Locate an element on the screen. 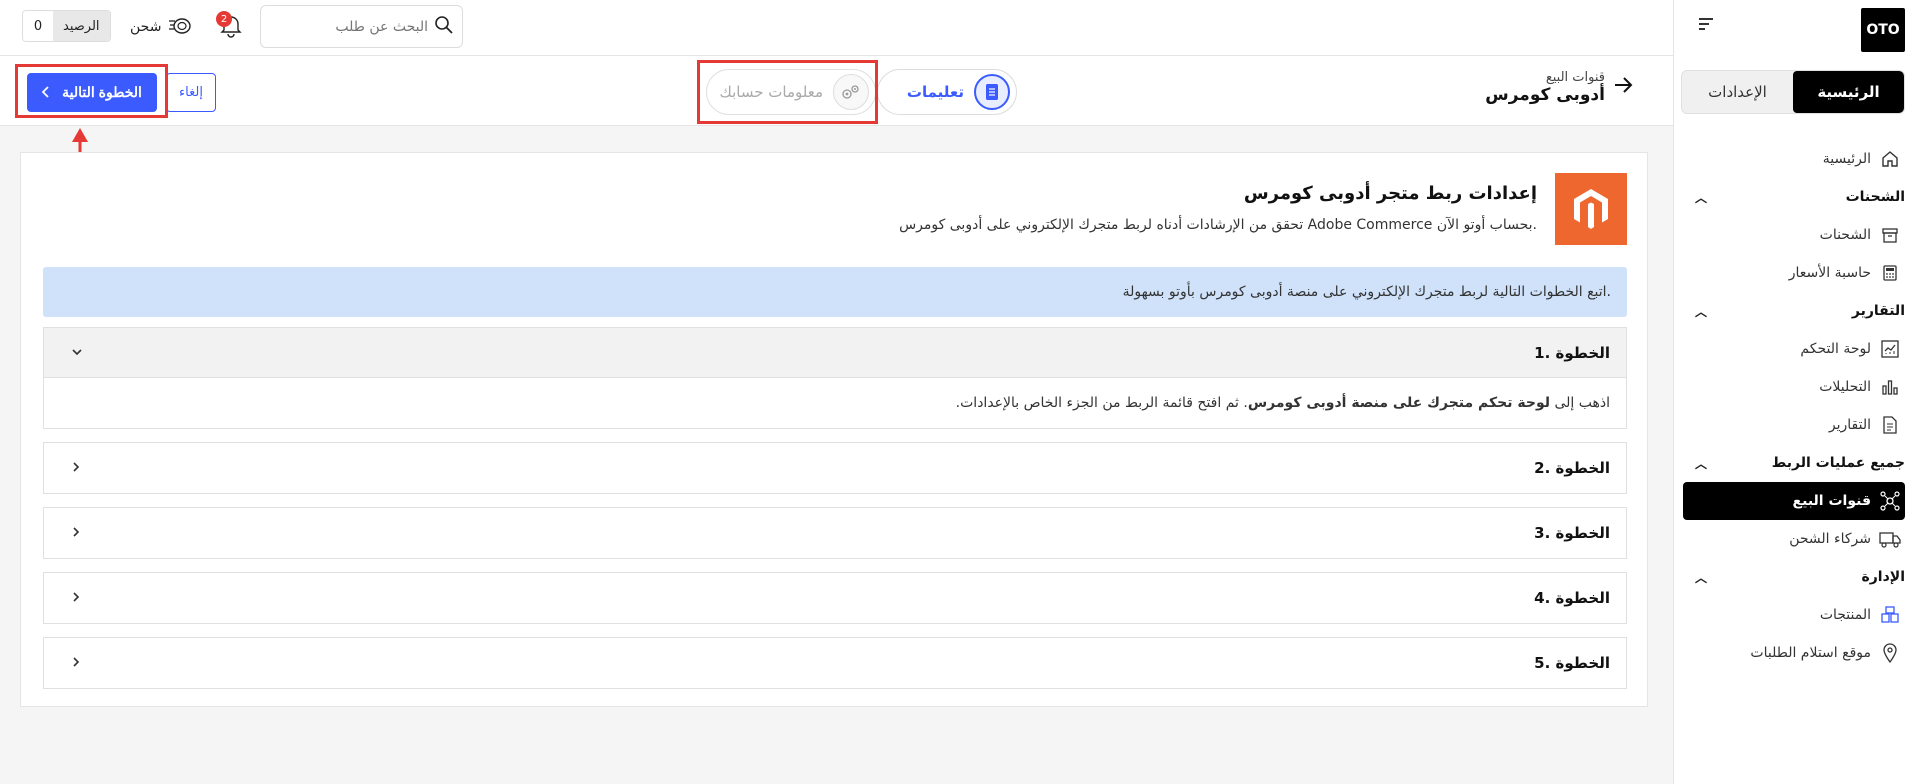 This screenshot has width=1915, height=784. sidebar-item-label: التحليلات is located at coordinates (1845, 387).